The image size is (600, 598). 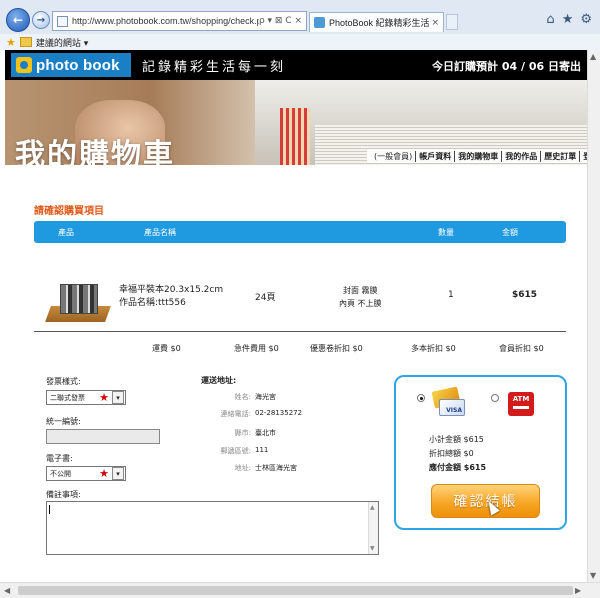 What do you see at coordinates (452, 22) in the screenshot?
I see `new-tab-button` at bounding box center [452, 22].